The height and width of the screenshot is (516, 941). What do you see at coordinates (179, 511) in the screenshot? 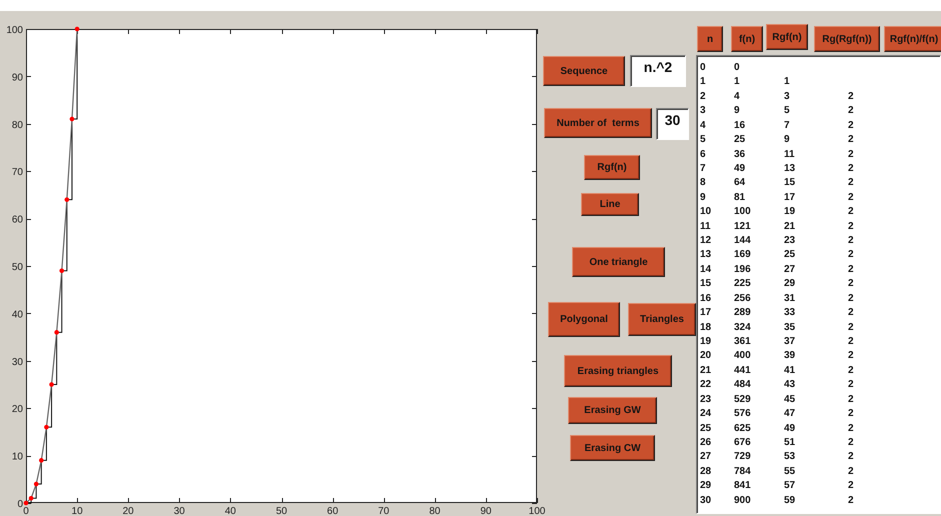
I see `axis-tick-label: 30` at bounding box center [179, 511].